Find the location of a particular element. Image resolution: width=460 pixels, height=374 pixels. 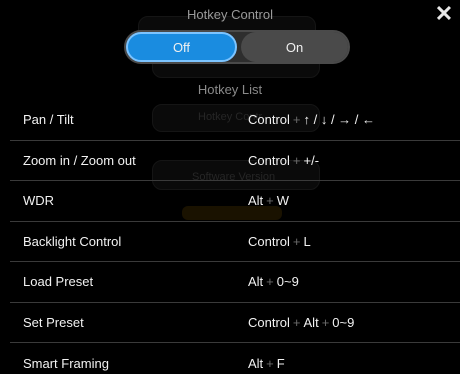

hotkey-name: WDR is located at coordinates (39, 201).